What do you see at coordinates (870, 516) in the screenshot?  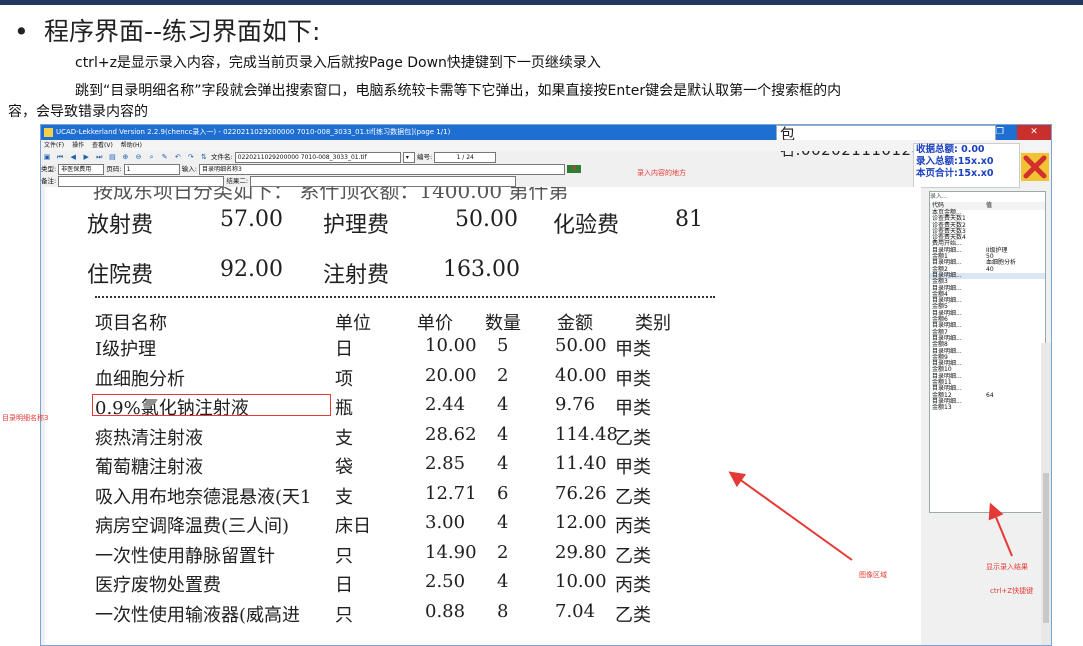 I see `annotation-arrows` at bounding box center [870, 516].